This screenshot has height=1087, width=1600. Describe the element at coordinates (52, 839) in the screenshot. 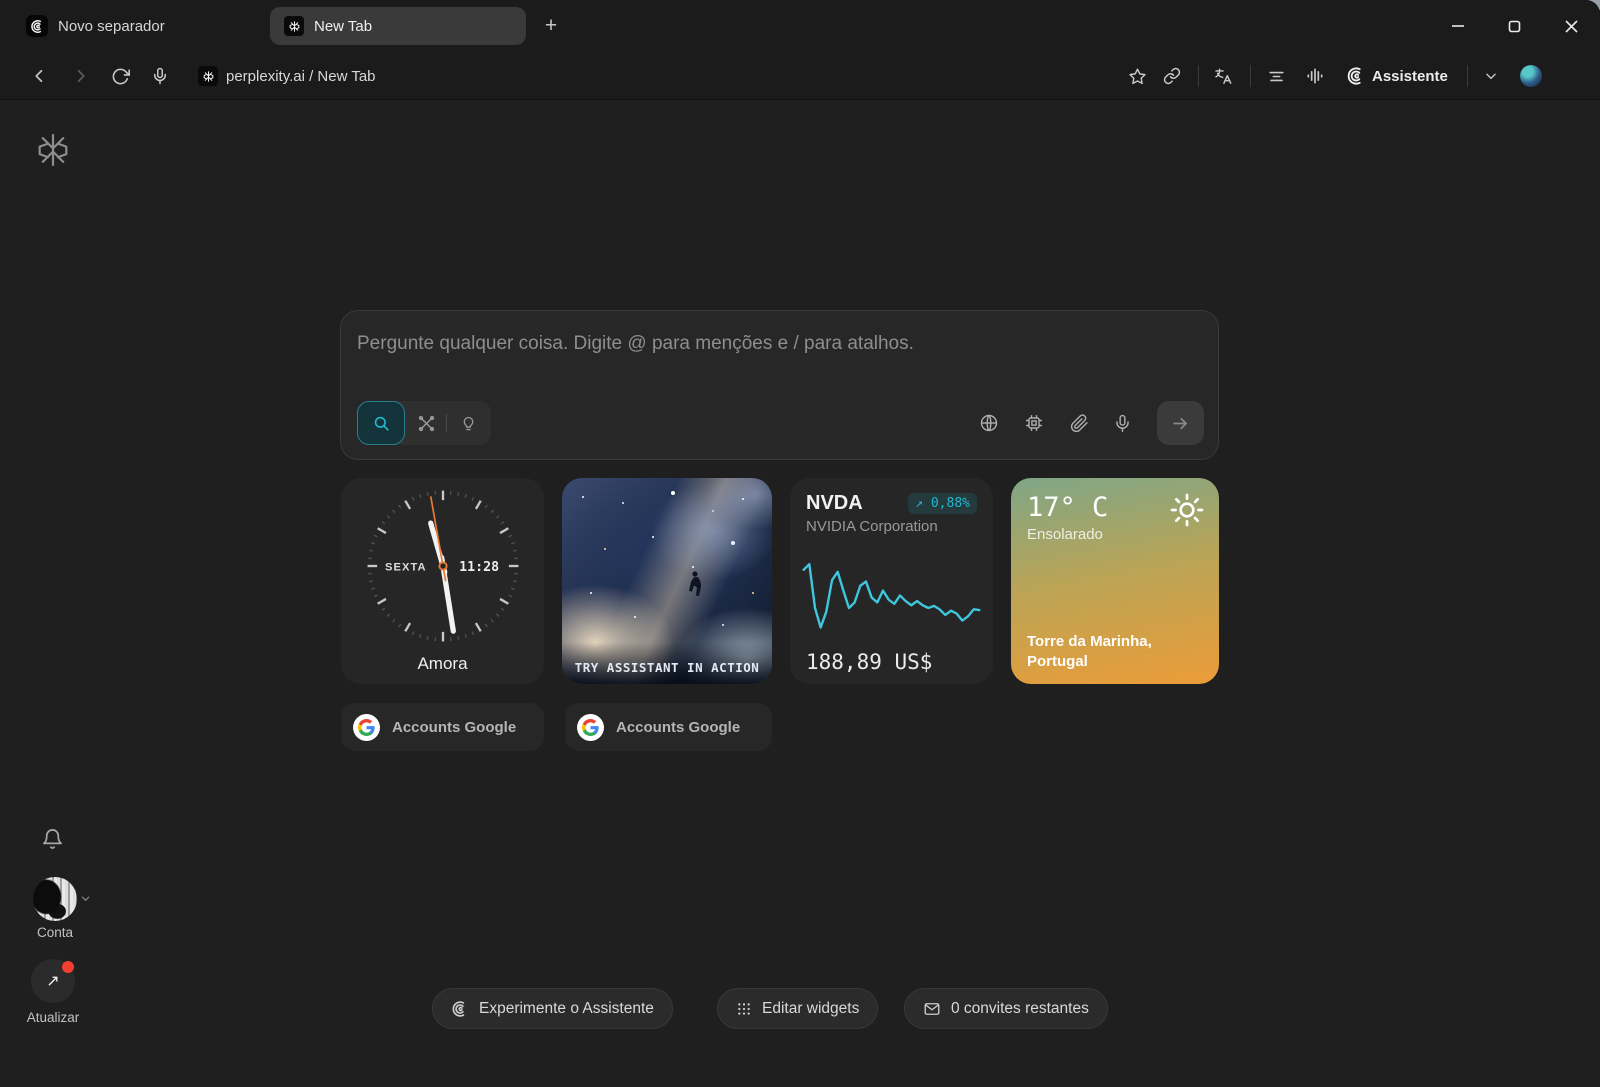

I see `notifications-bell-icon` at that location.